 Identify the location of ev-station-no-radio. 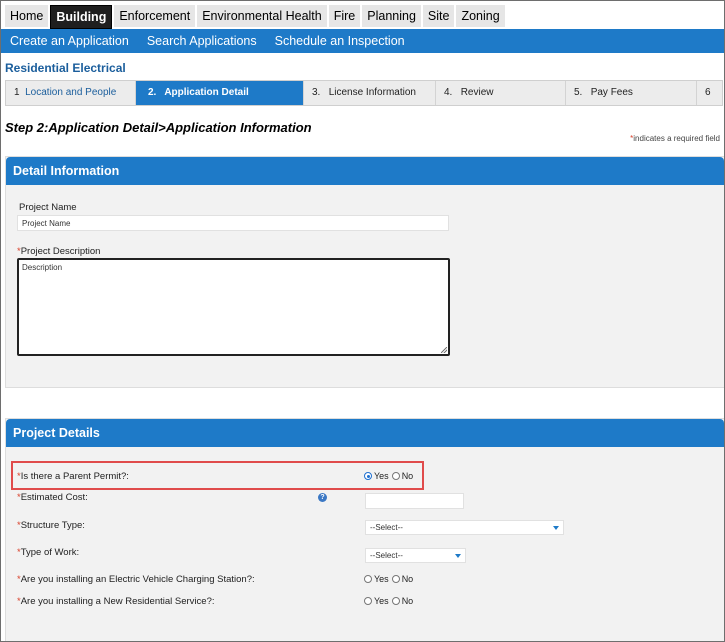
(395, 579).